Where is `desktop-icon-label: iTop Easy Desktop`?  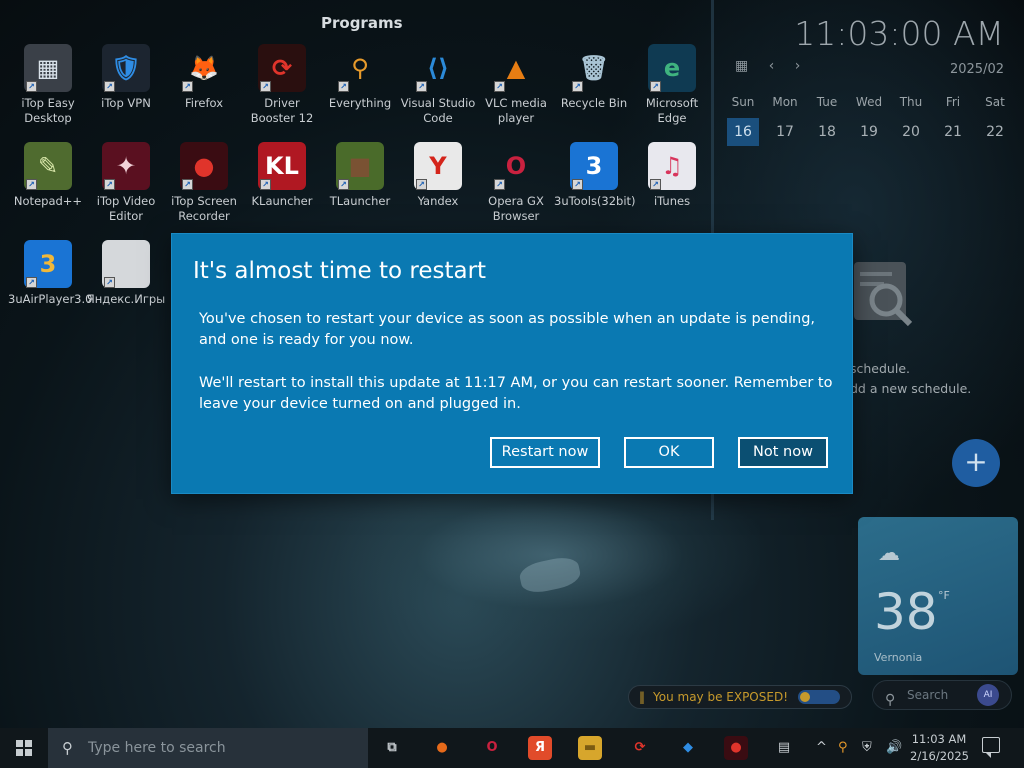 desktop-icon-label: iTop Easy Desktop is located at coordinates (48, 110).